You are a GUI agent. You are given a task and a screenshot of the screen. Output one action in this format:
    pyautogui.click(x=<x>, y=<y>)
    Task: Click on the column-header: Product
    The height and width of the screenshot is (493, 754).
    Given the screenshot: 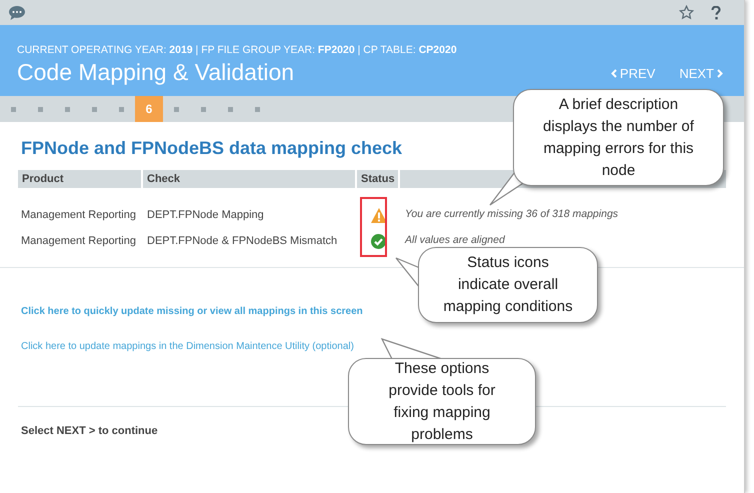 What is the action you would take?
    pyautogui.click(x=80, y=179)
    